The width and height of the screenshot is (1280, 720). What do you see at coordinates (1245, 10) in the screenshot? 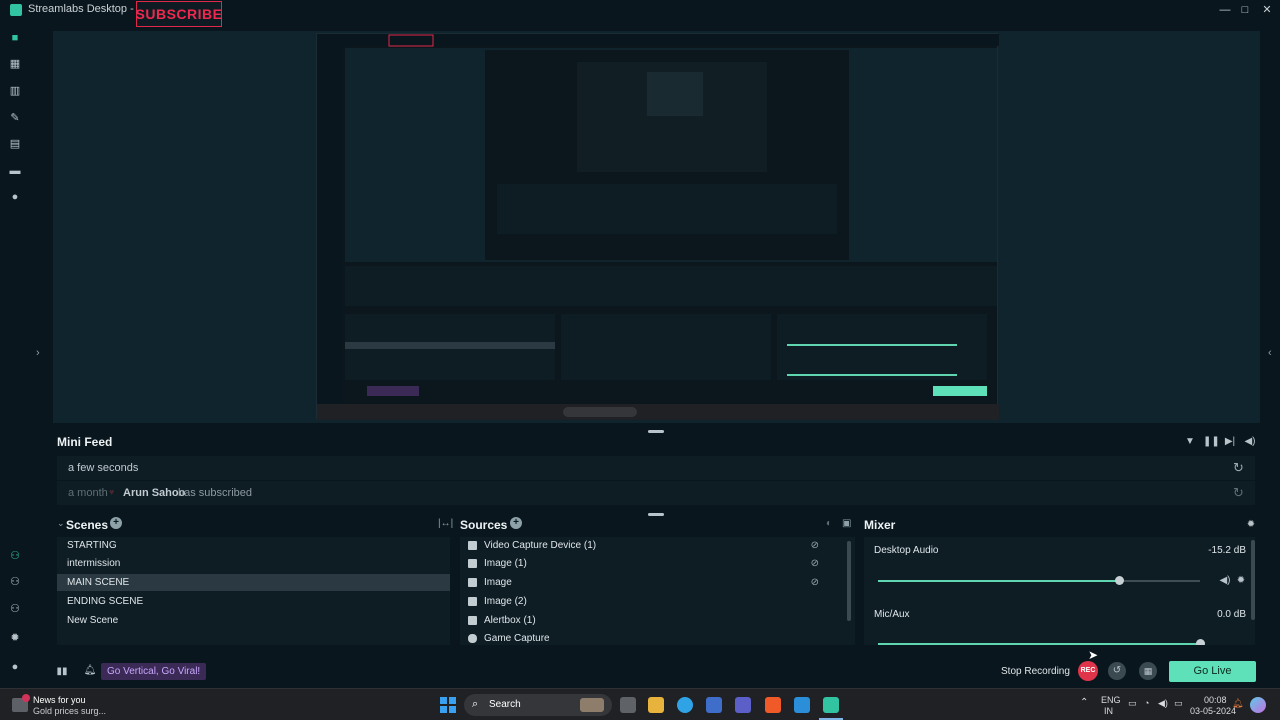
I see `maximize-button: □` at bounding box center [1245, 10].